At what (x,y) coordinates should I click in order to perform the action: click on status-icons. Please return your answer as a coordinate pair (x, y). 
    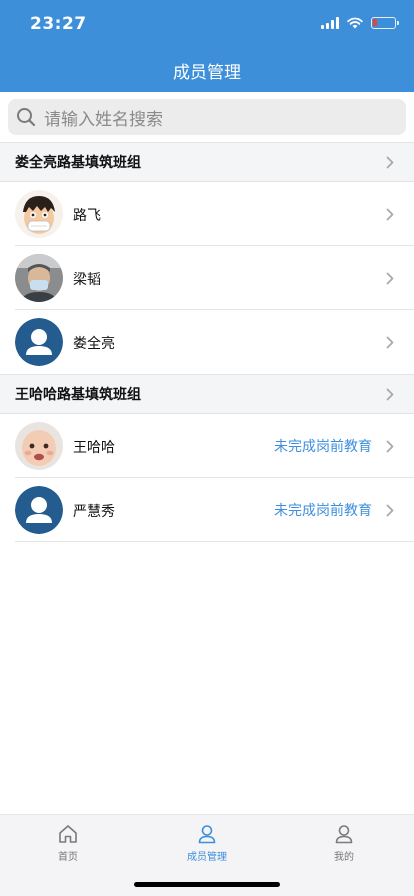
    Looking at the image, I should click on (360, 23).